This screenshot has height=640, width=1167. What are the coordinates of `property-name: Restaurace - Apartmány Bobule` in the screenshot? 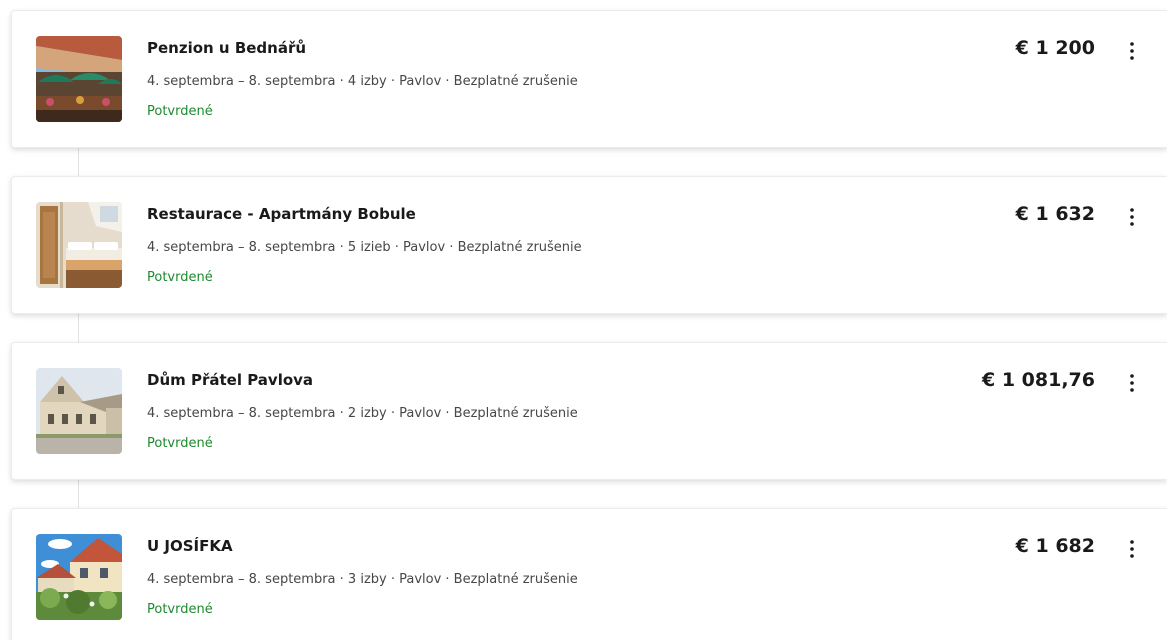 It's located at (281, 214).